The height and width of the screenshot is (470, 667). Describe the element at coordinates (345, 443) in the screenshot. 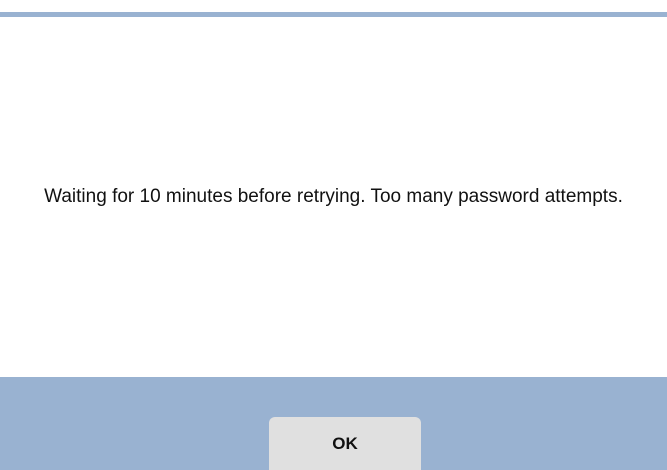

I see `ok-button: OK` at that location.